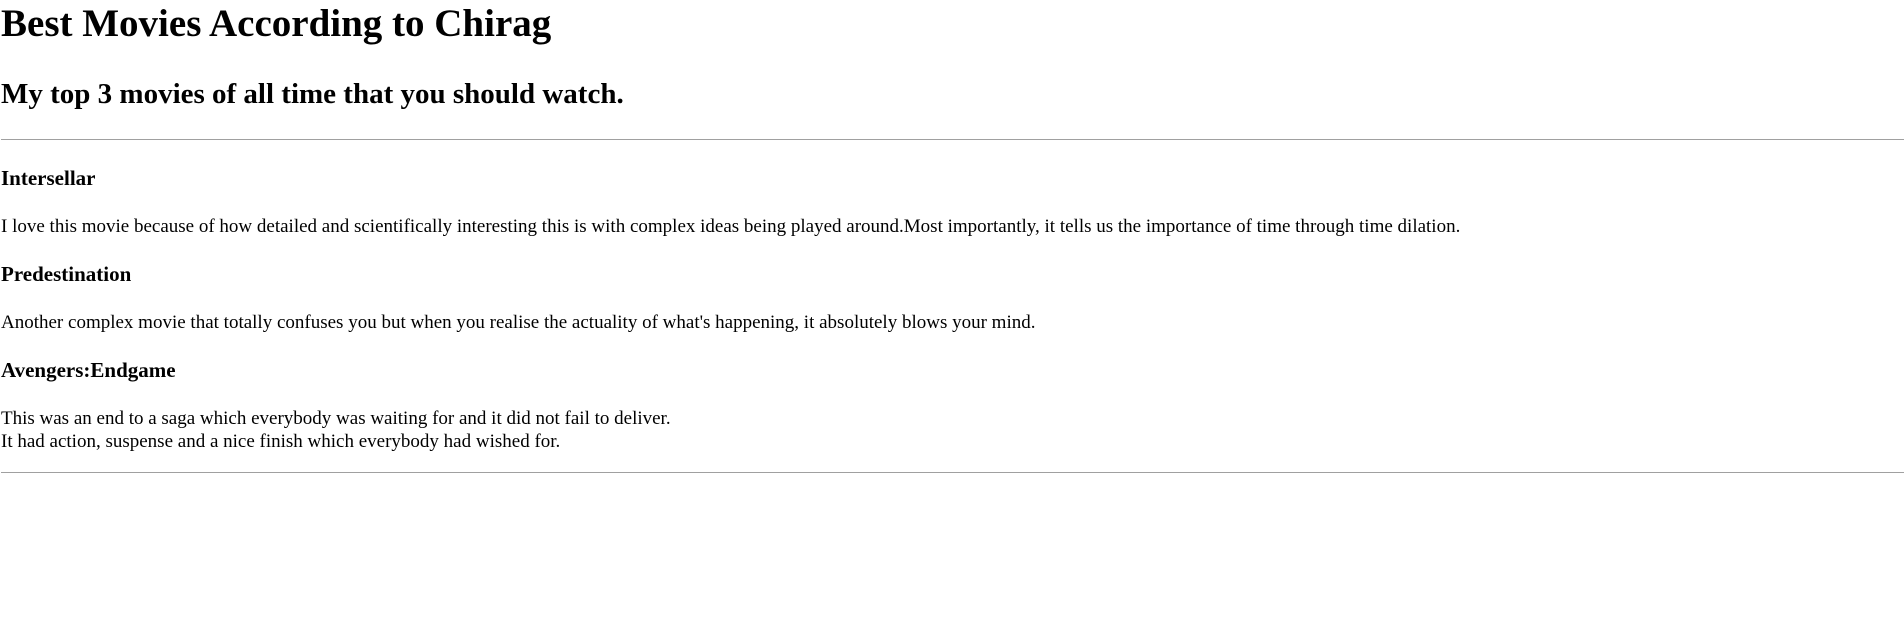  I want to click on movie-title: Avengers:Endgame, so click(88, 370).